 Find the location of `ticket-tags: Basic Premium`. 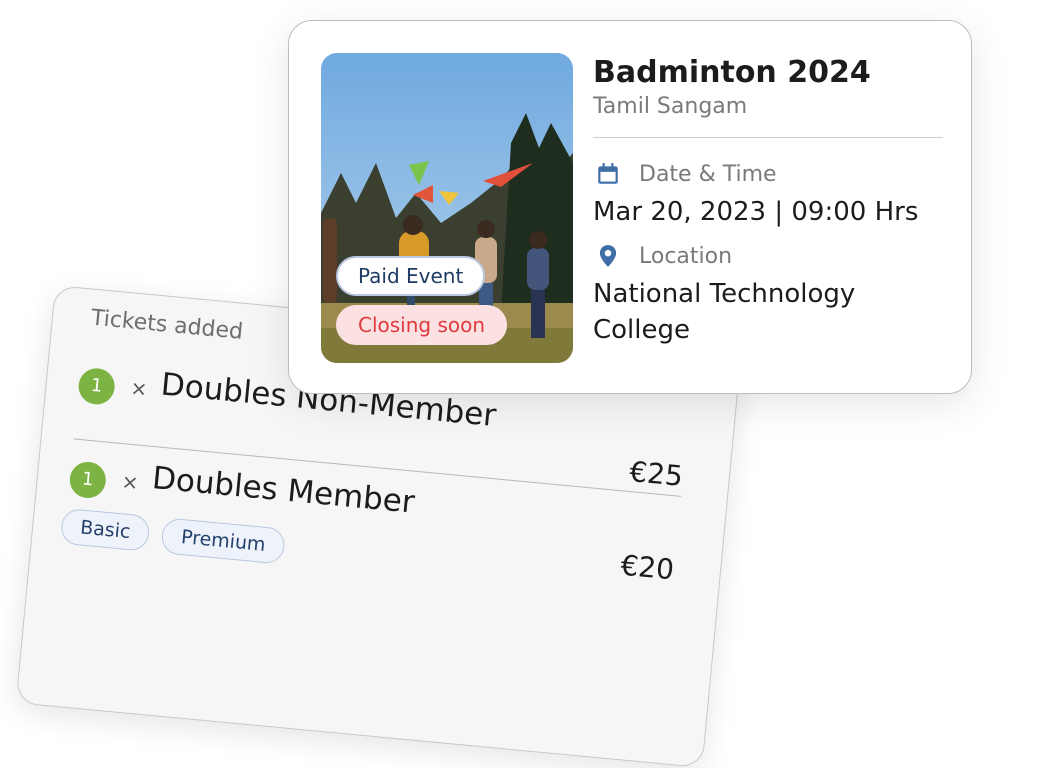

ticket-tags: Basic Premium is located at coordinates (176, 536).